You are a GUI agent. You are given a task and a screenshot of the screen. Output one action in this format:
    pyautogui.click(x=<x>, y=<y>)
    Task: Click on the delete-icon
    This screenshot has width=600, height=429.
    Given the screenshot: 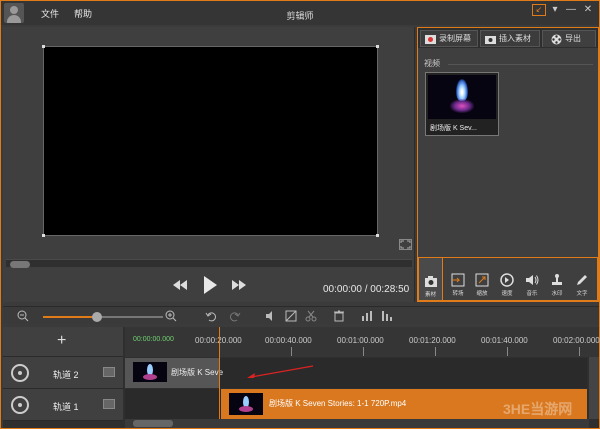 What is the action you would take?
    pyautogui.click(x=339, y=316)
    